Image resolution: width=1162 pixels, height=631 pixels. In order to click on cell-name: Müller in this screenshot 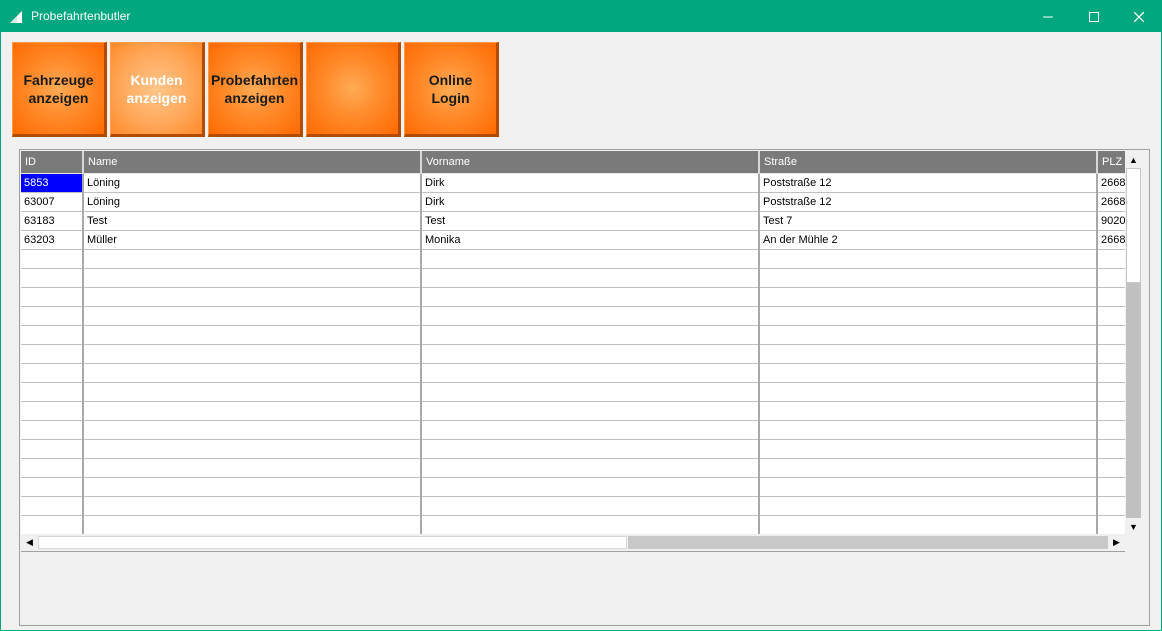, I will do `click(252, 240)`.